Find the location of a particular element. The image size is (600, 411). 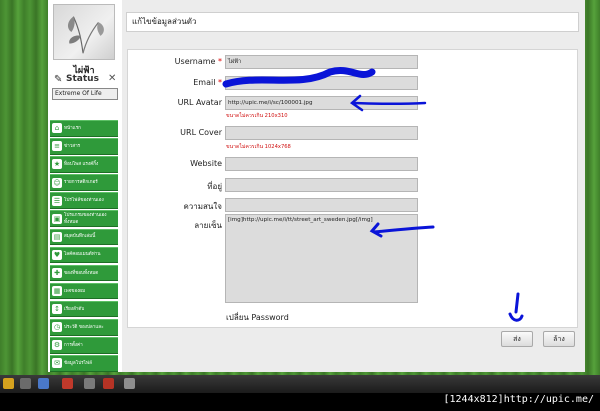

sidebar-item-info: ✉ ข้อมูลโปรไฟล์ is located at coordinates (84, 363).